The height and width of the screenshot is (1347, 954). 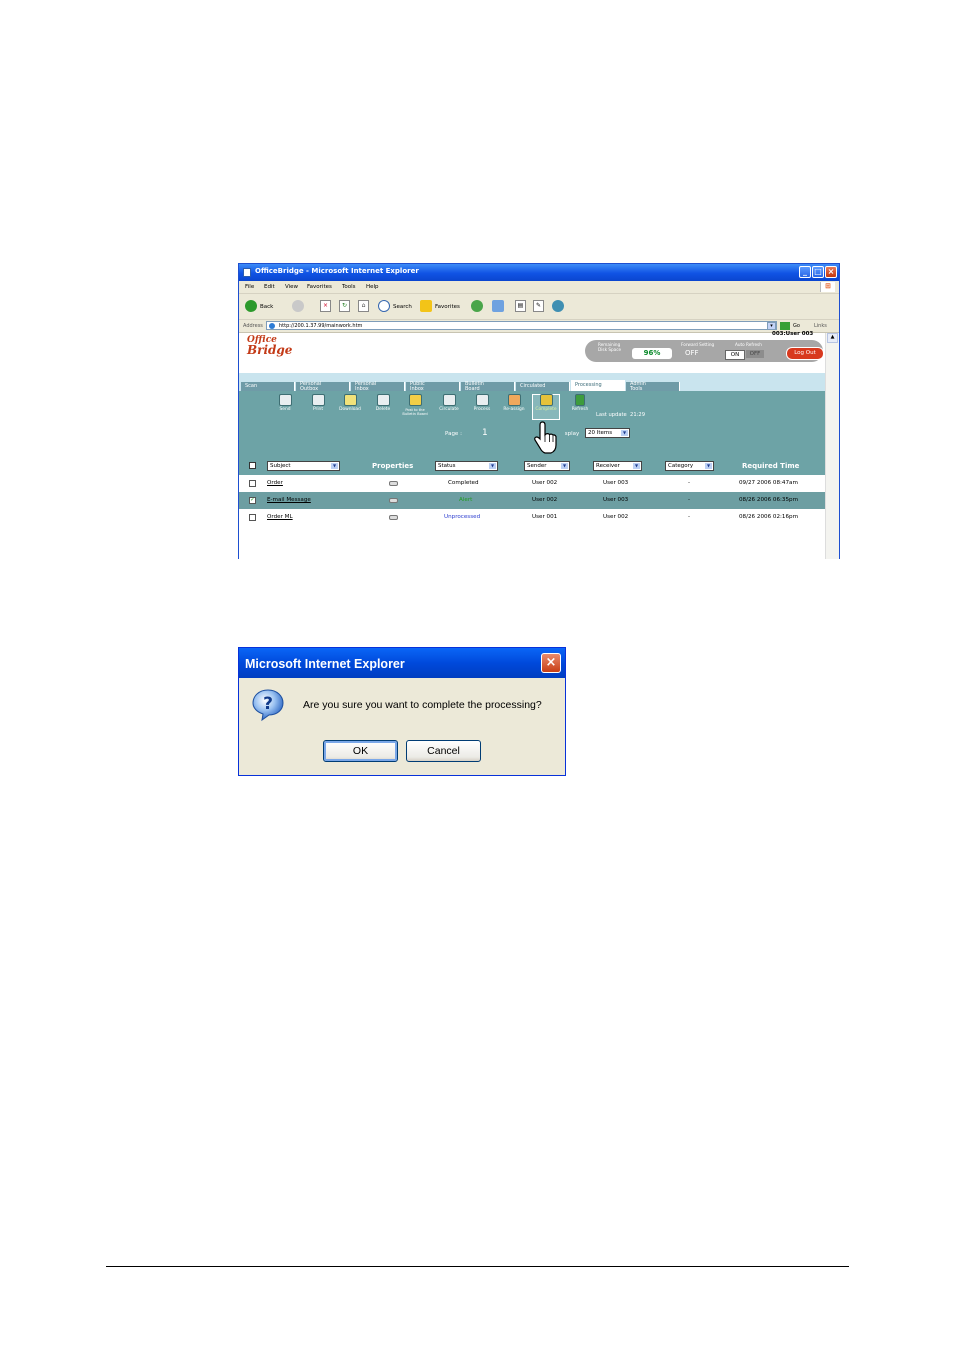 What do you see at coordinates (477, 1266) in the screenshot?
I see `page-footer-rule` at bounding box center [477, 1266].